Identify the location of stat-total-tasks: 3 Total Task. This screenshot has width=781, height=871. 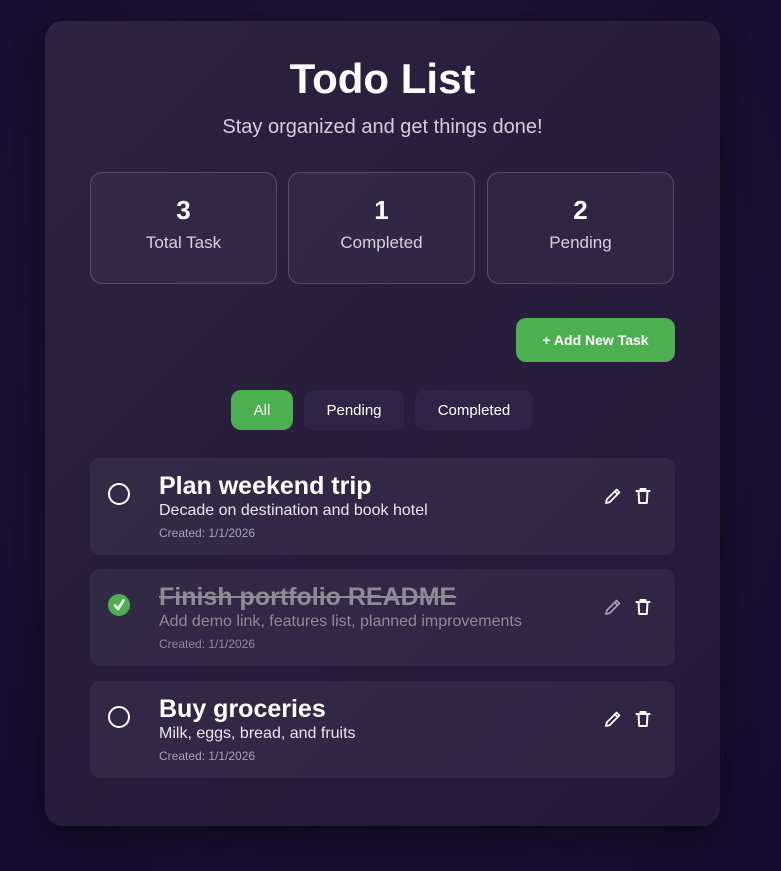
(183, 228).